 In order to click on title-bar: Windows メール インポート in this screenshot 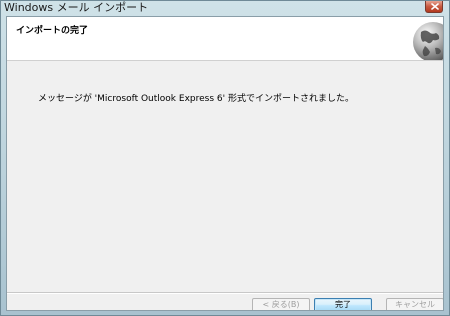, I will do `click(225, 8)`.